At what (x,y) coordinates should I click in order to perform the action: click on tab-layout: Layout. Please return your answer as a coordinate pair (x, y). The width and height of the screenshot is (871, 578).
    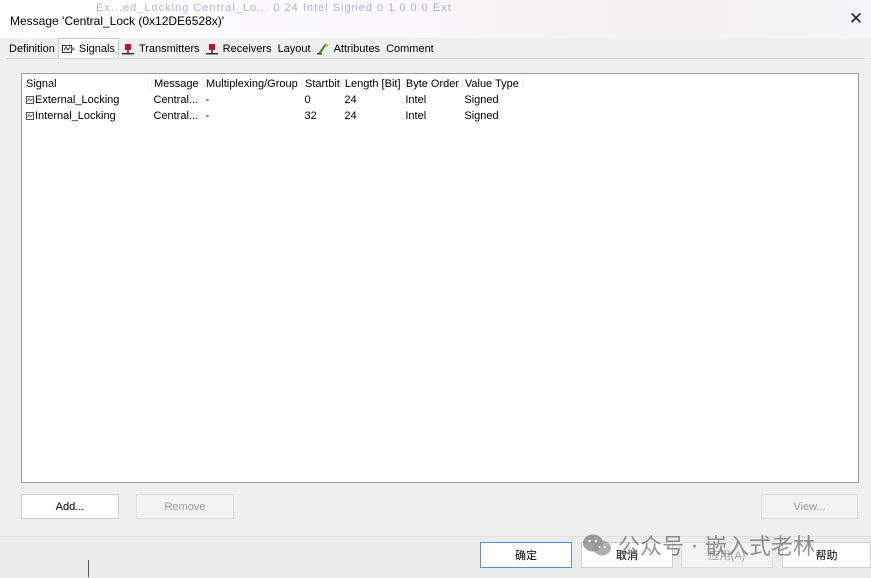
    Looking at the image, I should click on (294, 49).